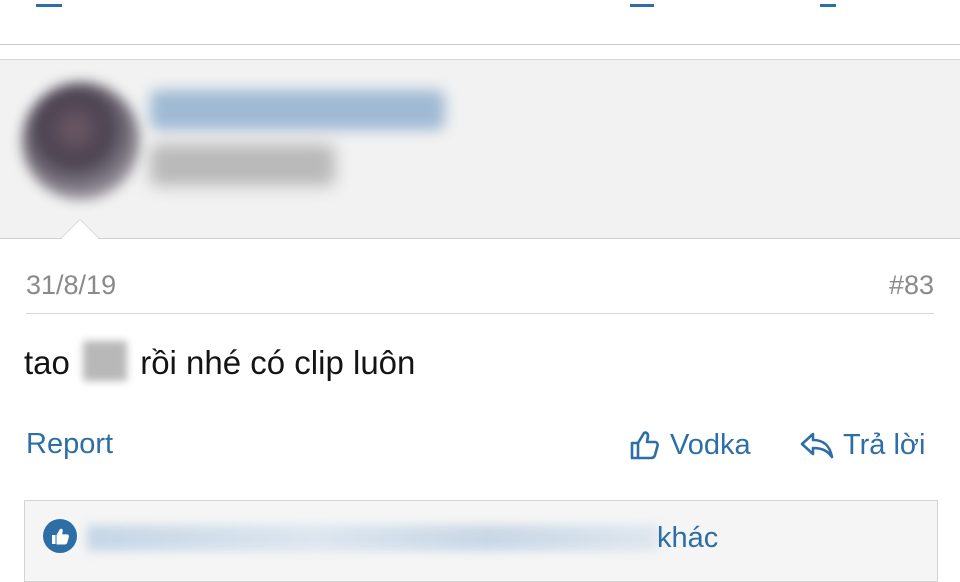 The width and height of the screenshot is (960, 582). Describe the element at coordinates (911, 285) in the screenshot. I see `post-number: #83` at that location.